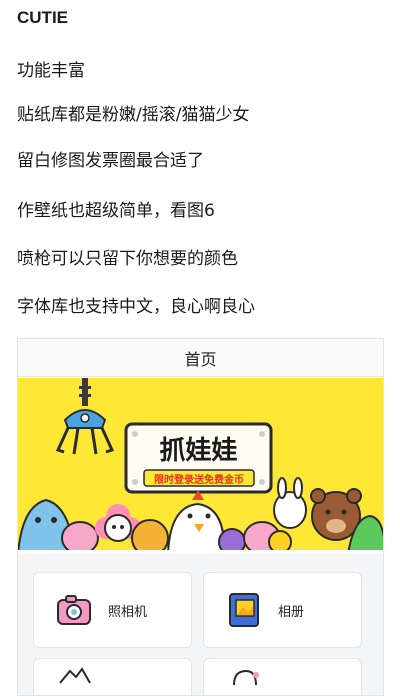  What do you see at coordinates (199, 480) in the screenshot?
I see `banner-subtitle: 限时登录送免费金币` at bounding box center [199, 480].